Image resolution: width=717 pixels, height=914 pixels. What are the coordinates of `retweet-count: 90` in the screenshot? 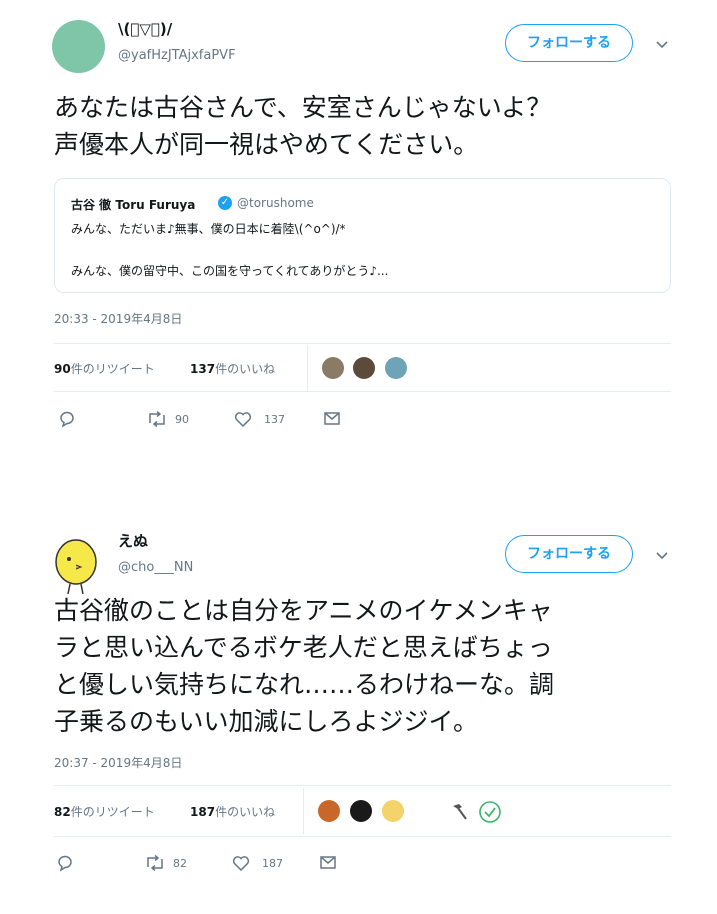 It's located at (182, 419).